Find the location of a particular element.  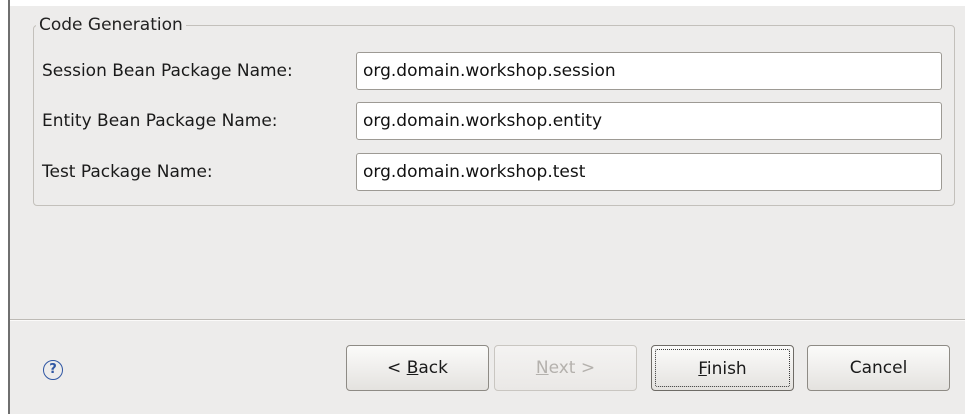

help-icon: ? is located at coordinates (53, 370).